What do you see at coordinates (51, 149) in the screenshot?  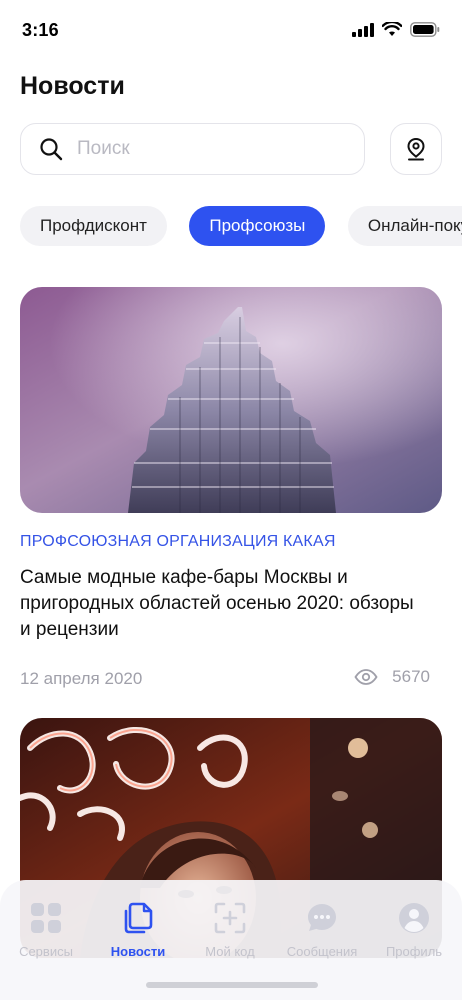 I see `search-icon` at bounding box center [51, 149].